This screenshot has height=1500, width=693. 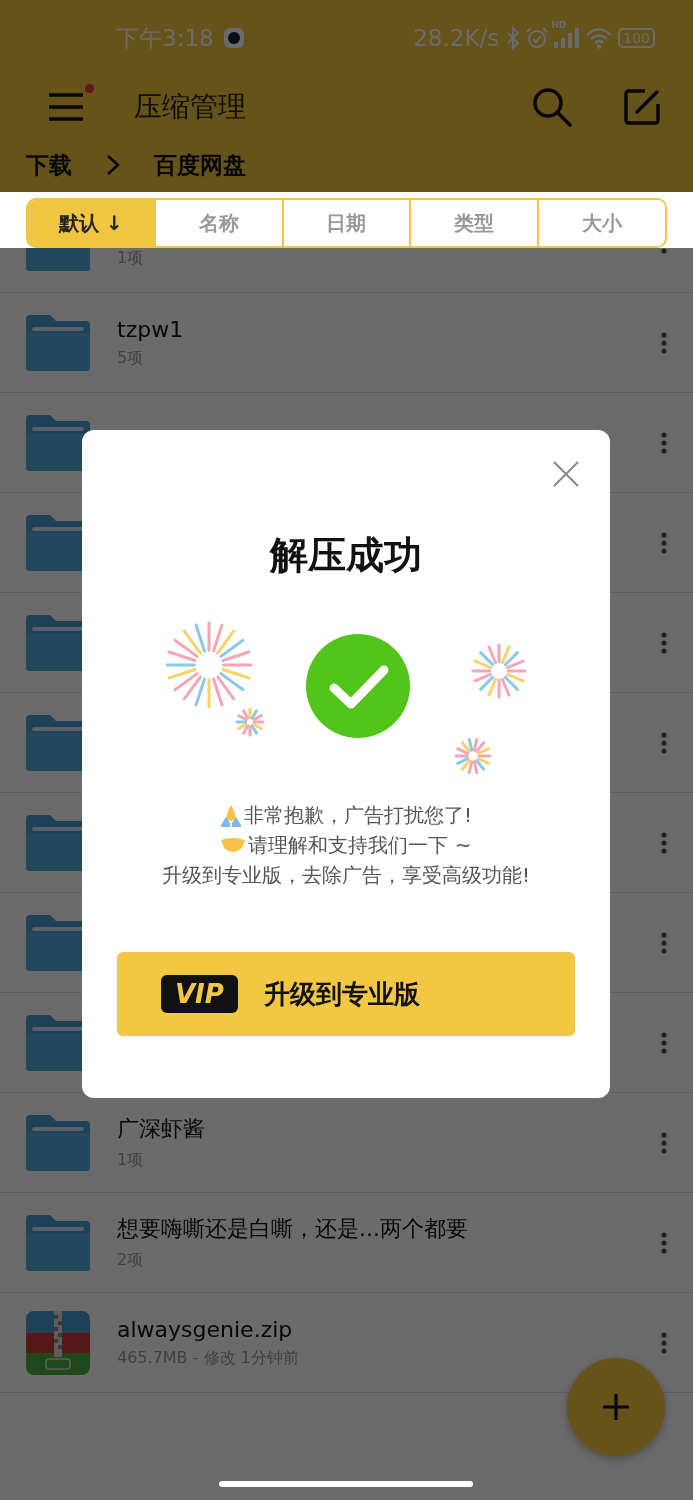 I want to click on sort-tab: 大小, so click(x=601, y=223).